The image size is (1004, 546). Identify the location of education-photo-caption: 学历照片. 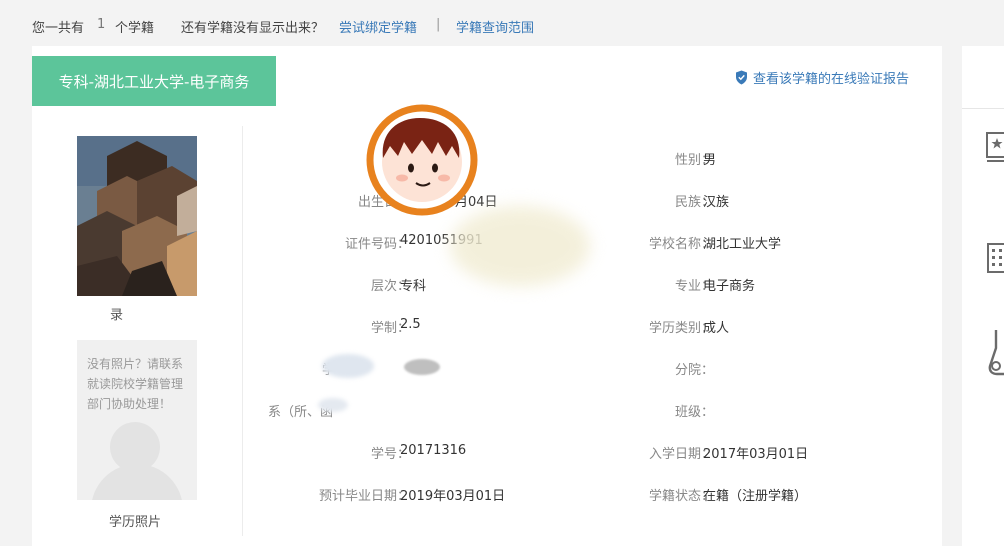
(135, 522).